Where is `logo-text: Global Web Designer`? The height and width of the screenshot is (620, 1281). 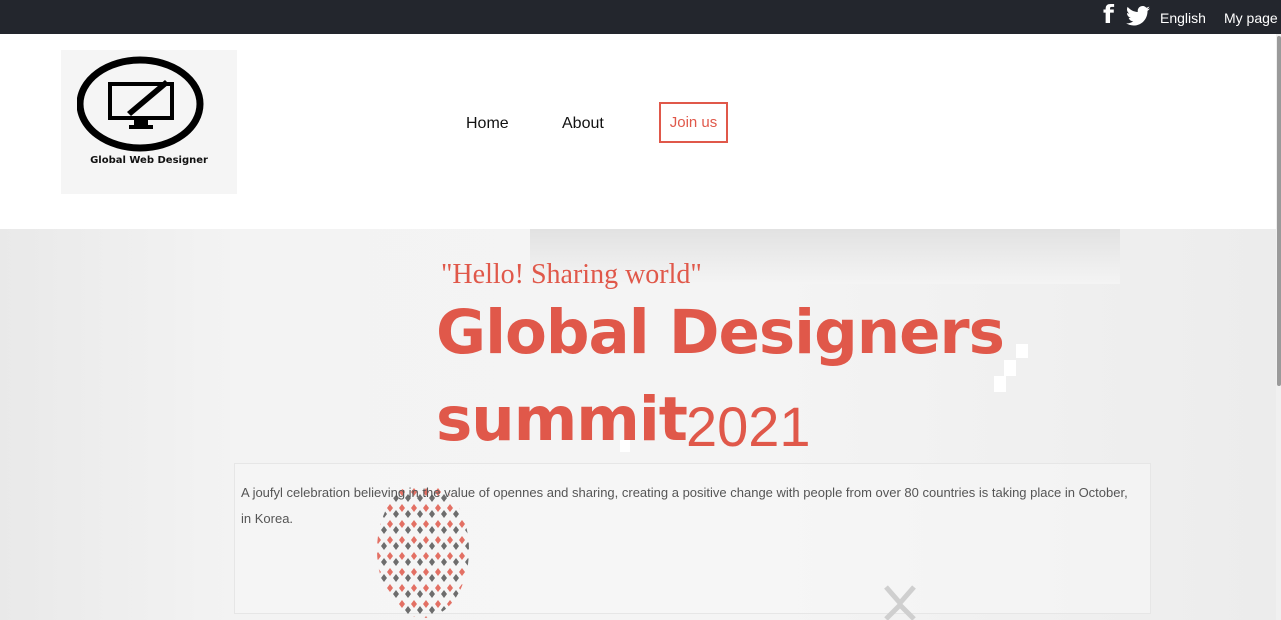
logo-text: Global Web Designer is located at coordinates (149, 160).